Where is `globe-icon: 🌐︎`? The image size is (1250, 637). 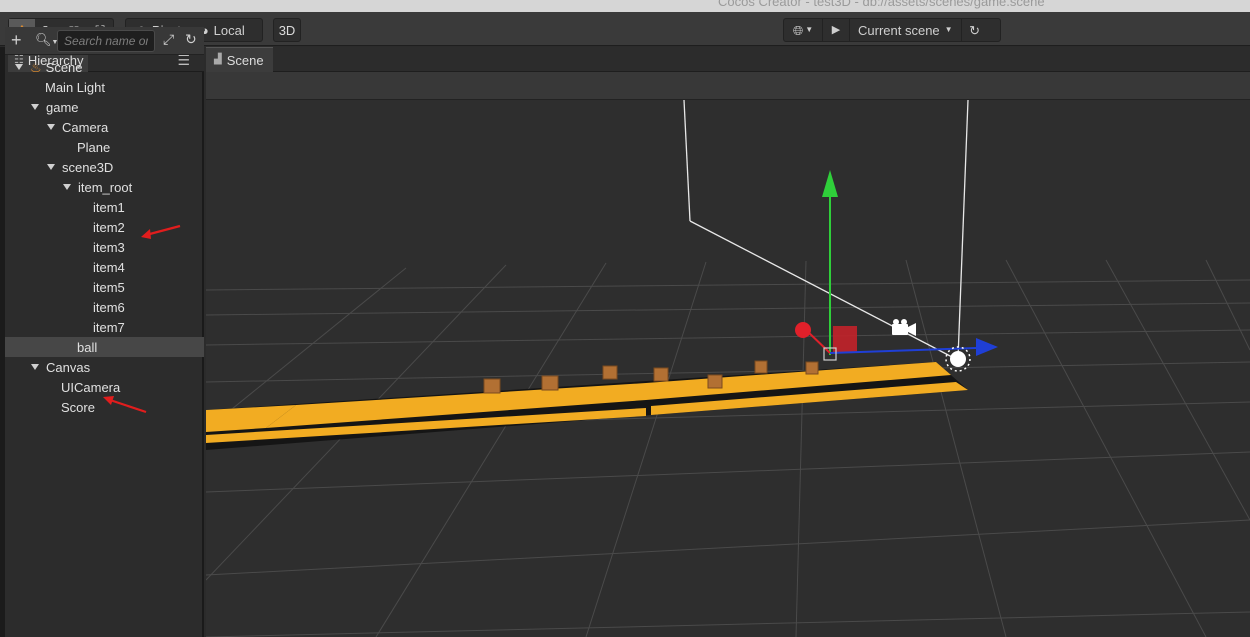 globe-icon: 🌐︎ is located at coordinates (798, 30).